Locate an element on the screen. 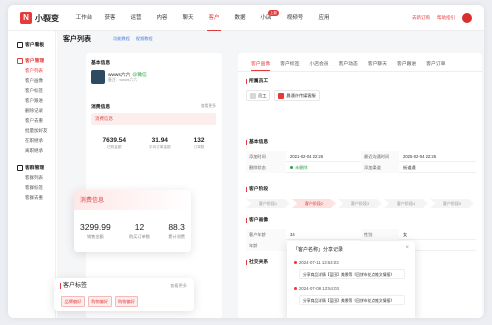  sidebar-item-group-tags: 客群标签 is located at coordinates (31, 188).